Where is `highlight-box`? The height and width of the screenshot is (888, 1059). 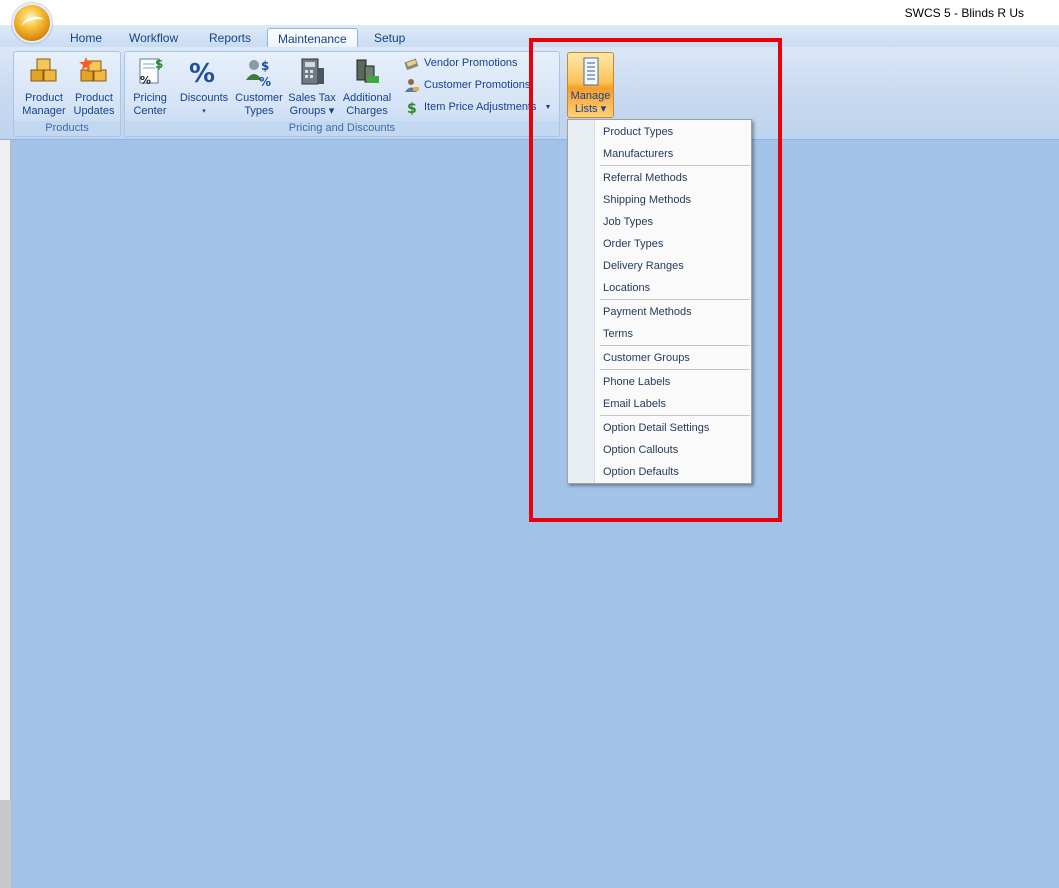 highlight-box is located at coordinates (655, 280).